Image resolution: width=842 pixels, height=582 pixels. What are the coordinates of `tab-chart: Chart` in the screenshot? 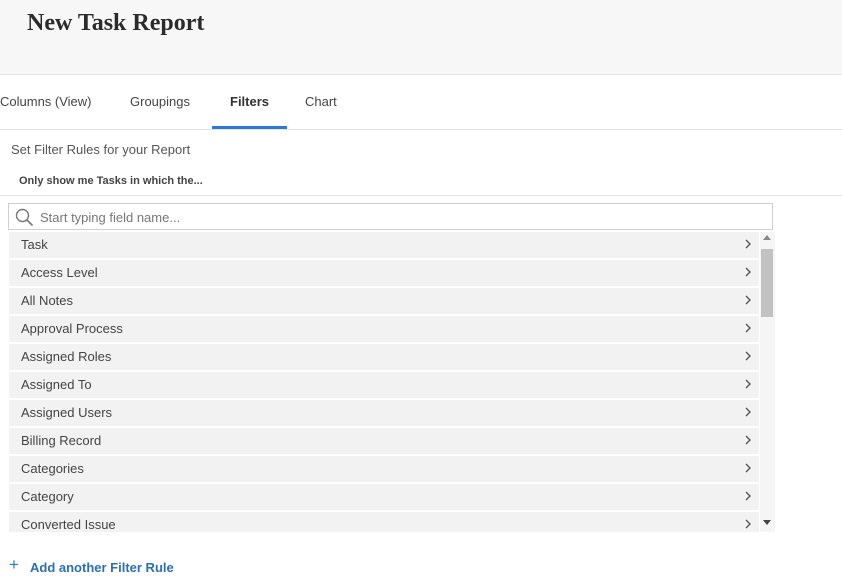 It's located at (321, 102).